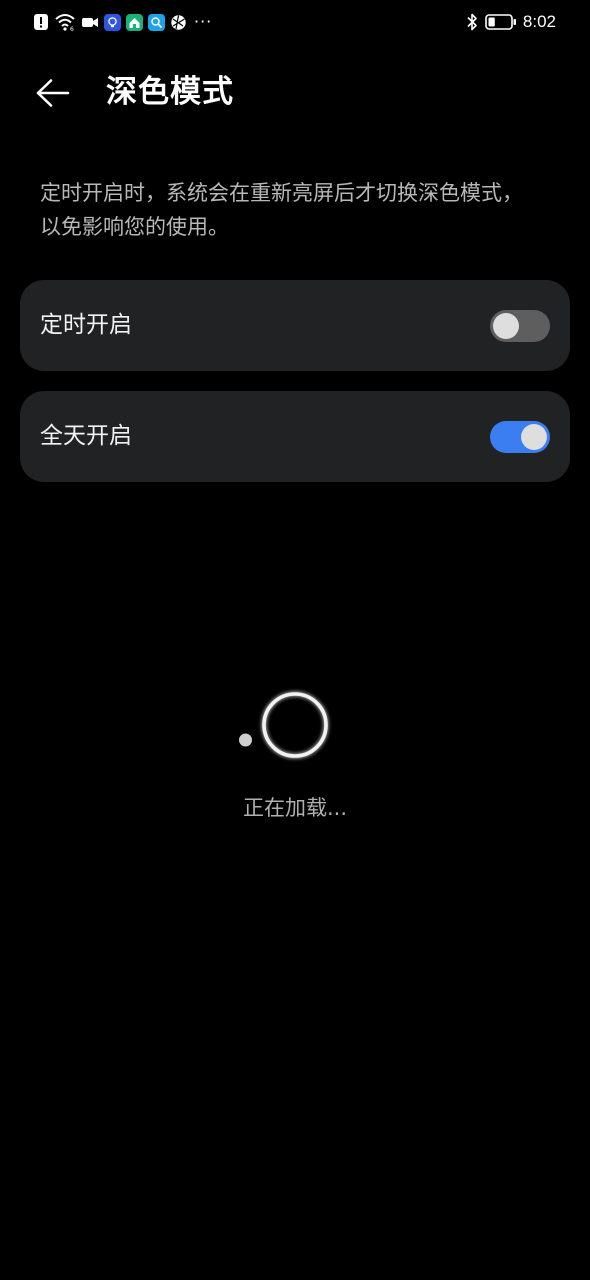 This screenshot has height=1280, width=590. I want to click on status-left-icons: 6 ···, so click(122, 22).